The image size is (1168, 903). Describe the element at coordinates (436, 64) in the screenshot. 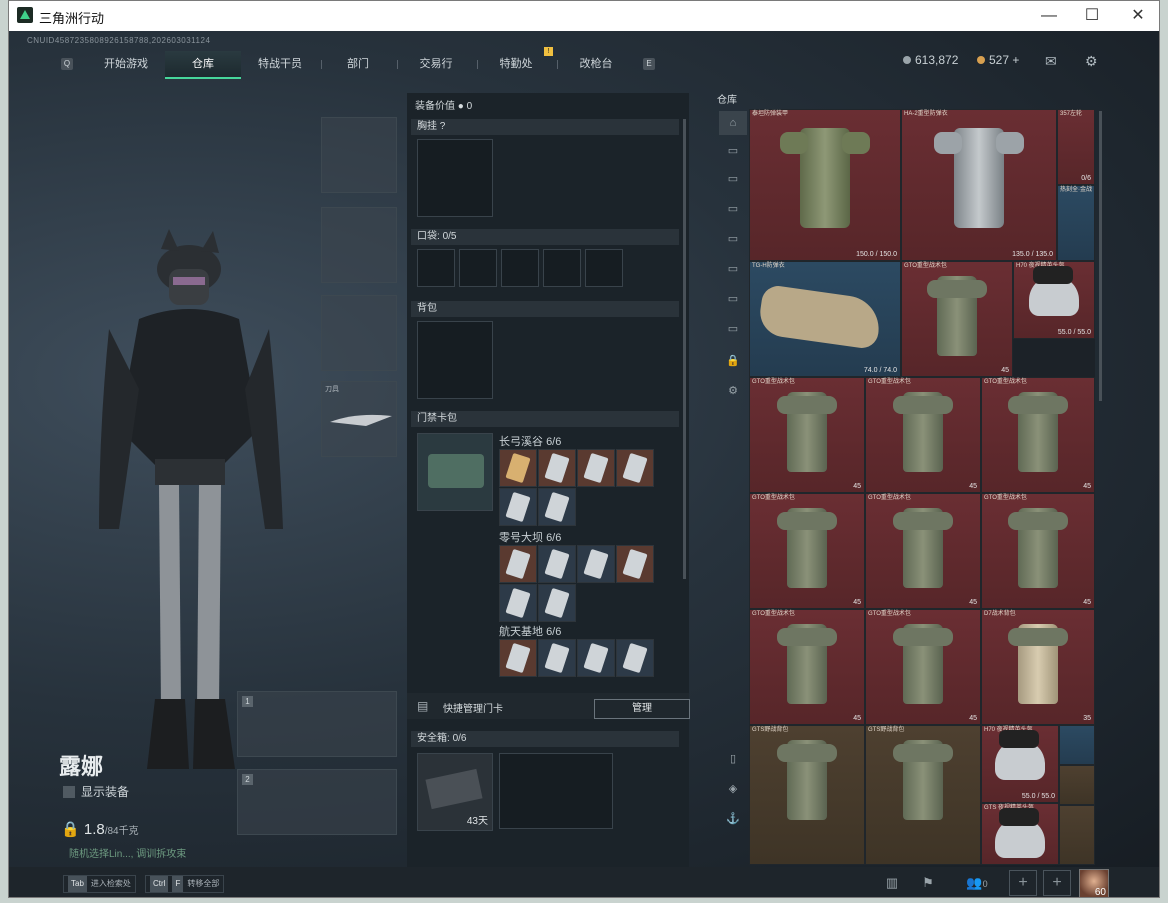

I see `tab-trading: 交易行` at that location.